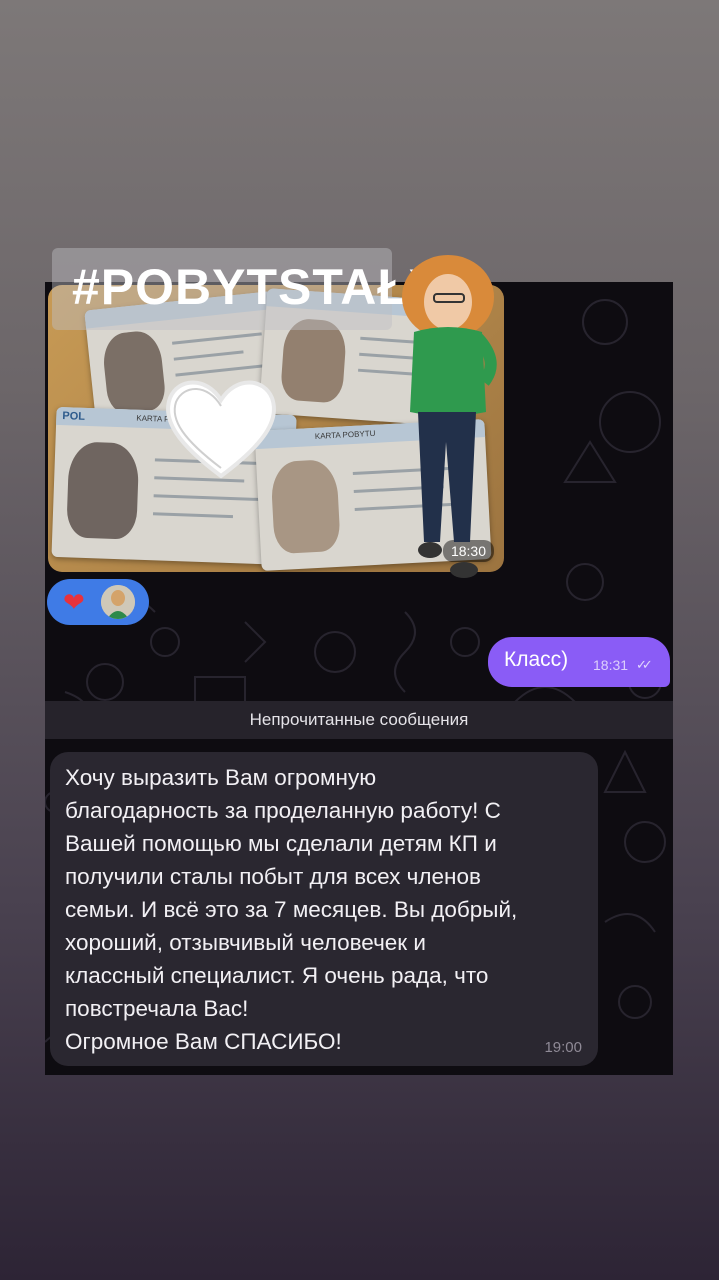 Image resolution: width=719 pixels, height=1280 pixels. I want to click on card-label: POL, so click(74, 416).